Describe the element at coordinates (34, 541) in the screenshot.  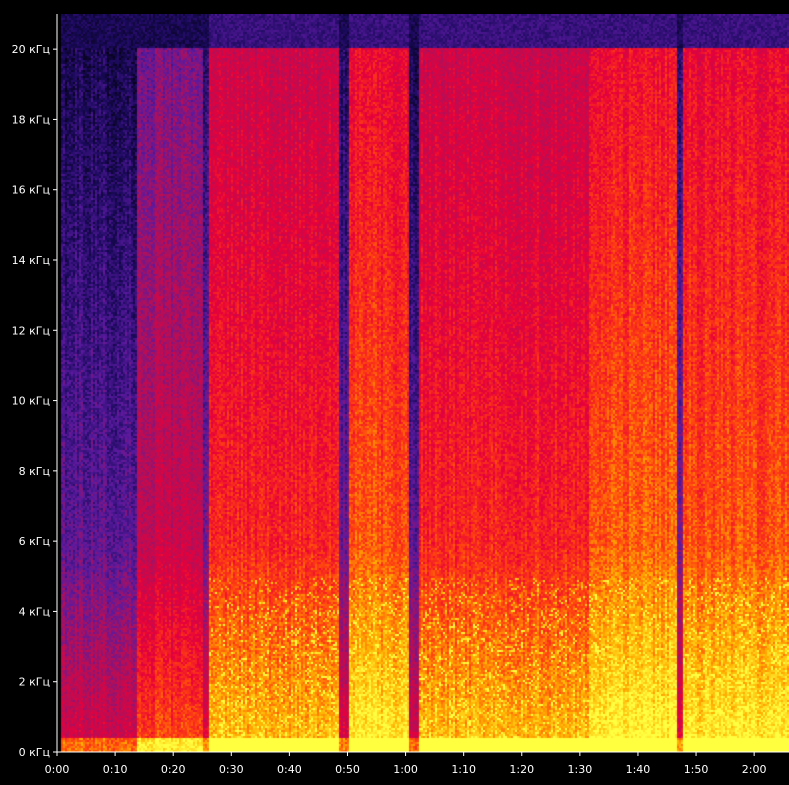
I see `y-tick-label: 6 кГц` at that location.